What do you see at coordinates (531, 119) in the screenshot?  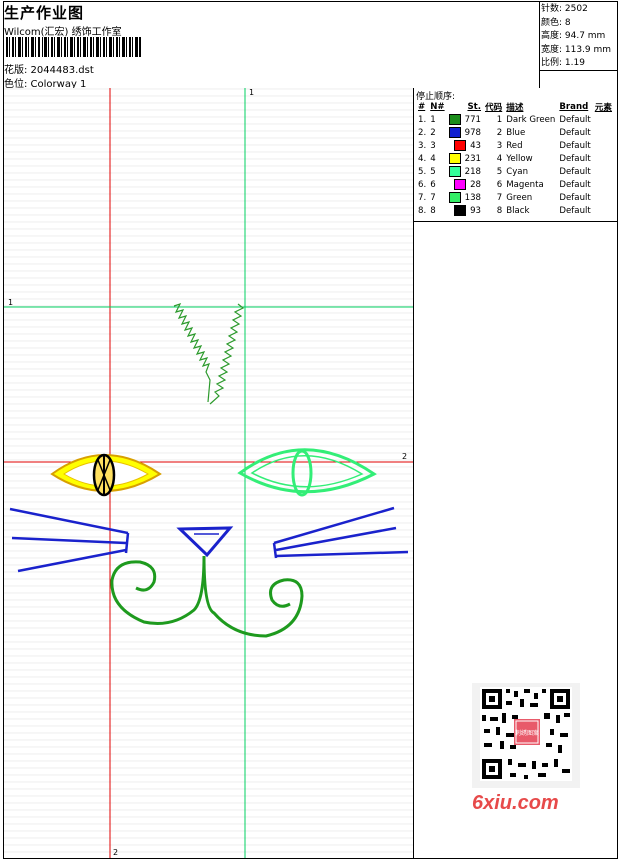 I see `row-description: Dark Green` at bounding box center [531, 119].